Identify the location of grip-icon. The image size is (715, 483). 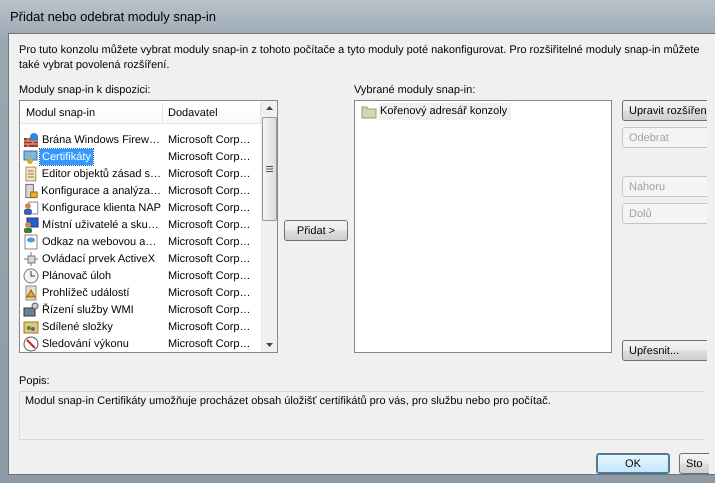
(269, 169).